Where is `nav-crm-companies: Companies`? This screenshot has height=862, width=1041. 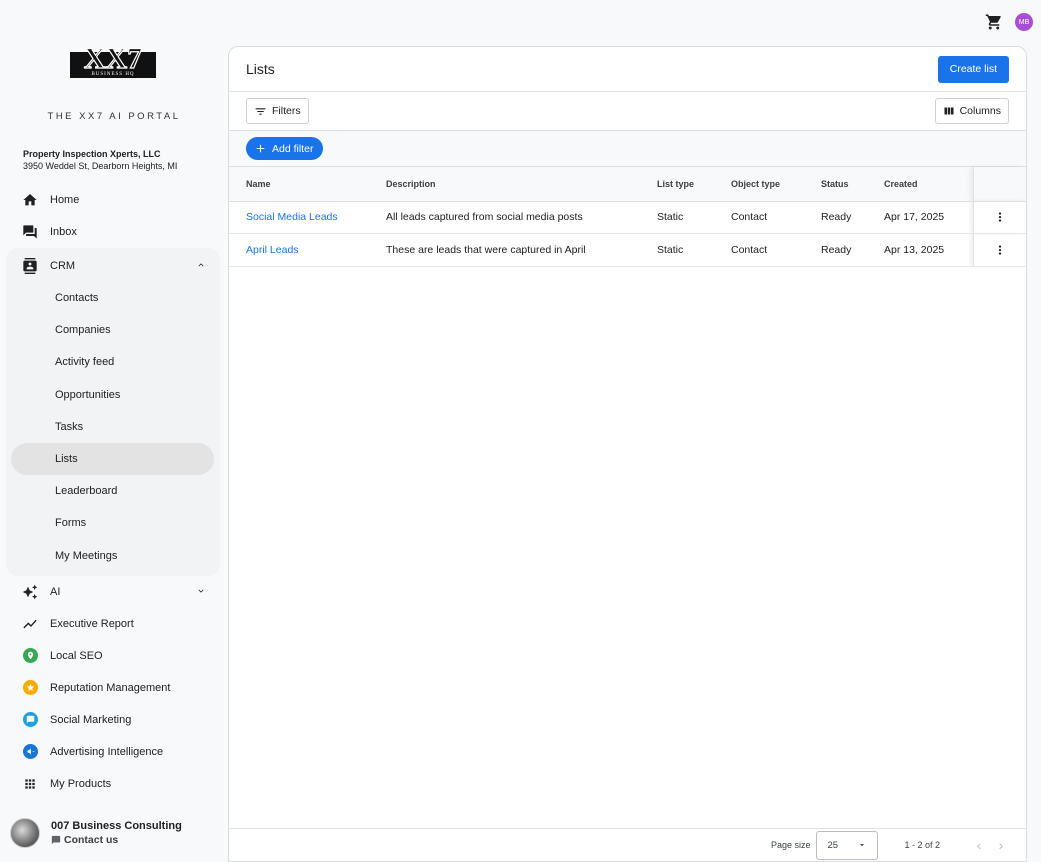
nav-crm-companies: Companies is located at coordinates (112, 330).